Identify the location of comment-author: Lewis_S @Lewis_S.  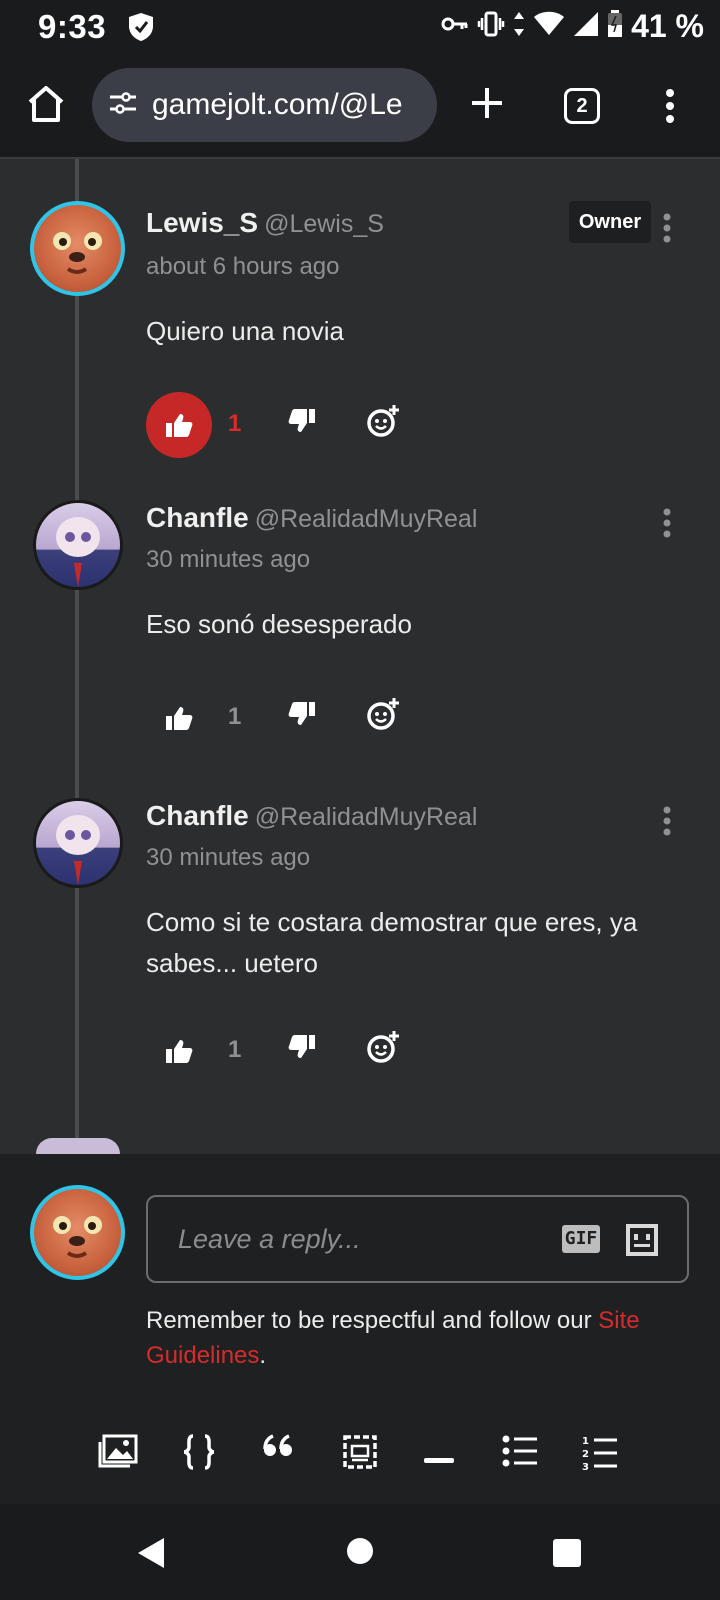
(265, 223).